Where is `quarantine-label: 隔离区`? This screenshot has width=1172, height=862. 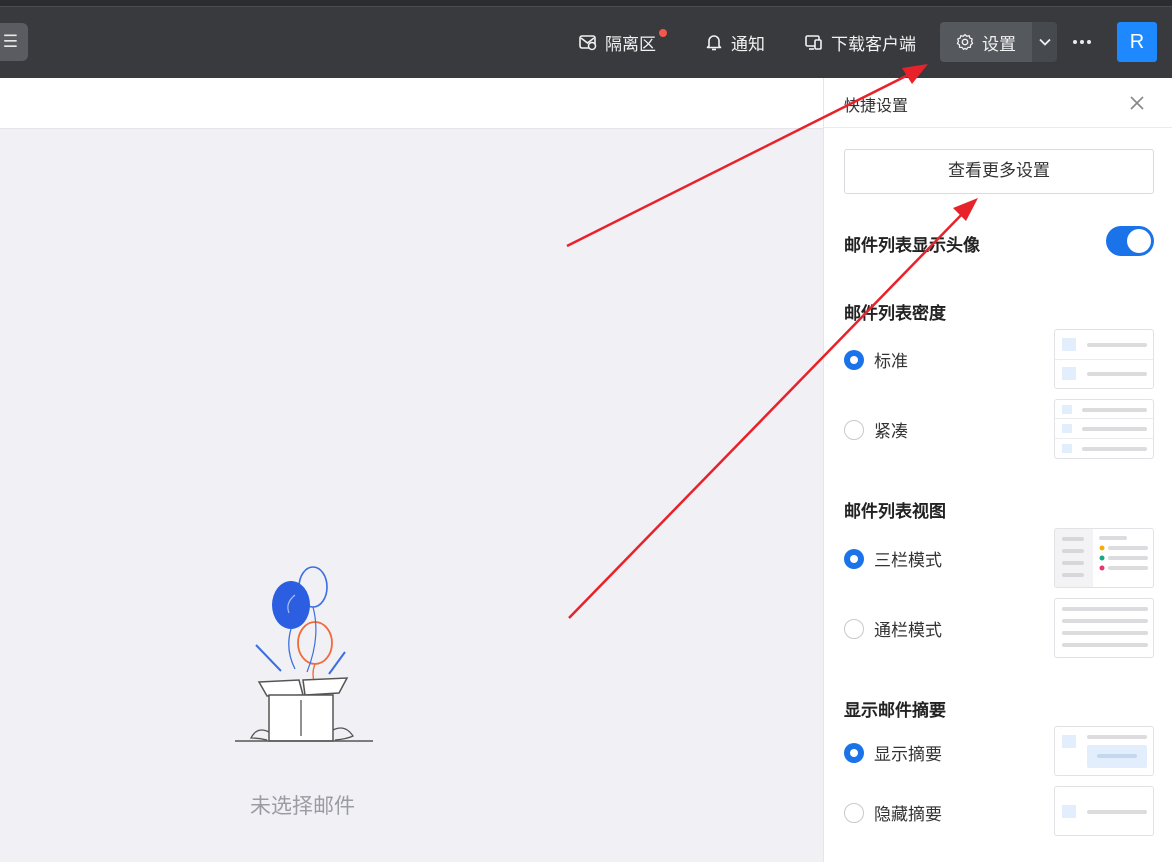 quarantine-label: 隔离区 is located at coordinates (630, 44).